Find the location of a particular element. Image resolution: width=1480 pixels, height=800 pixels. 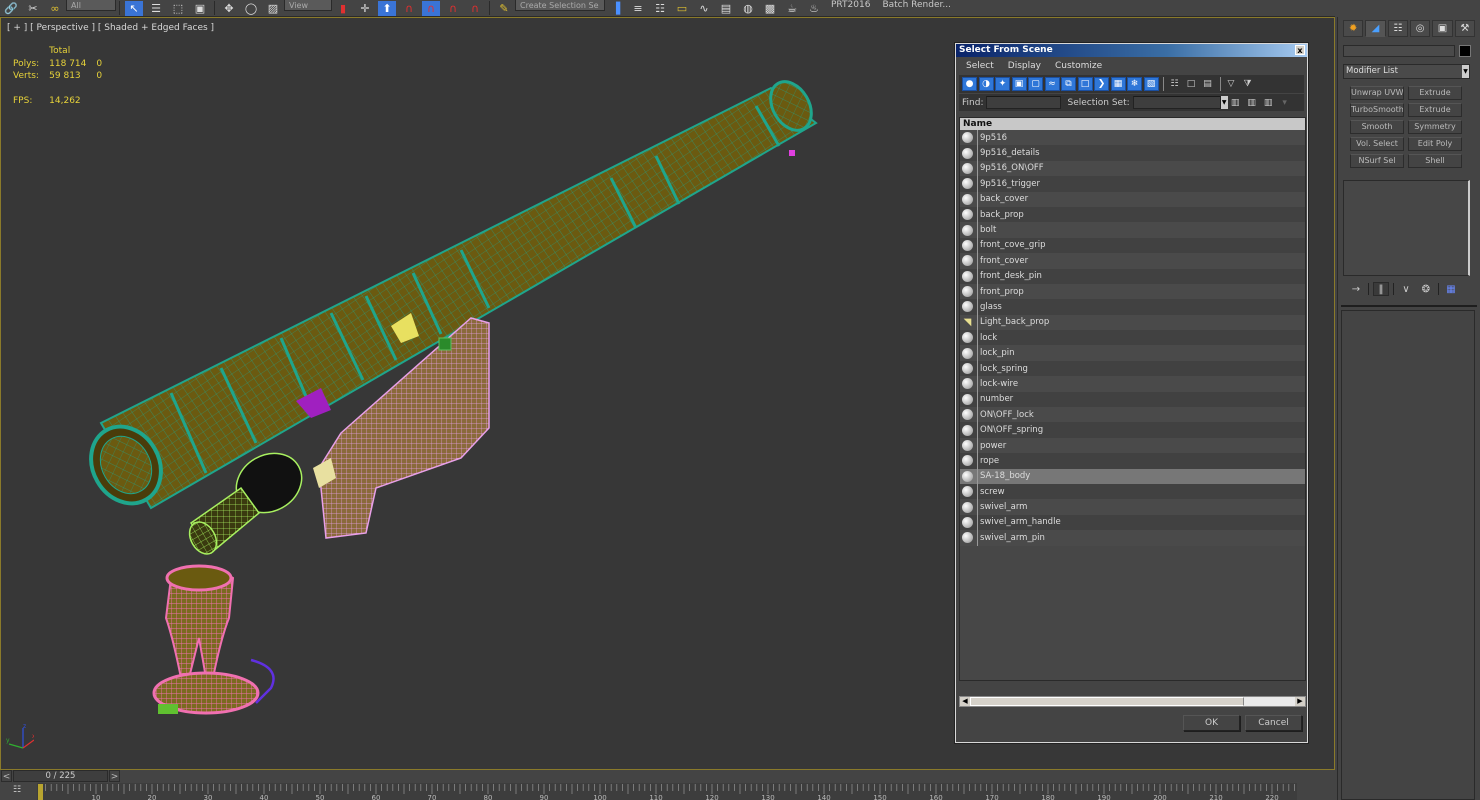

modifier-shell-button: Shell is located at coordinates (1435, 161).